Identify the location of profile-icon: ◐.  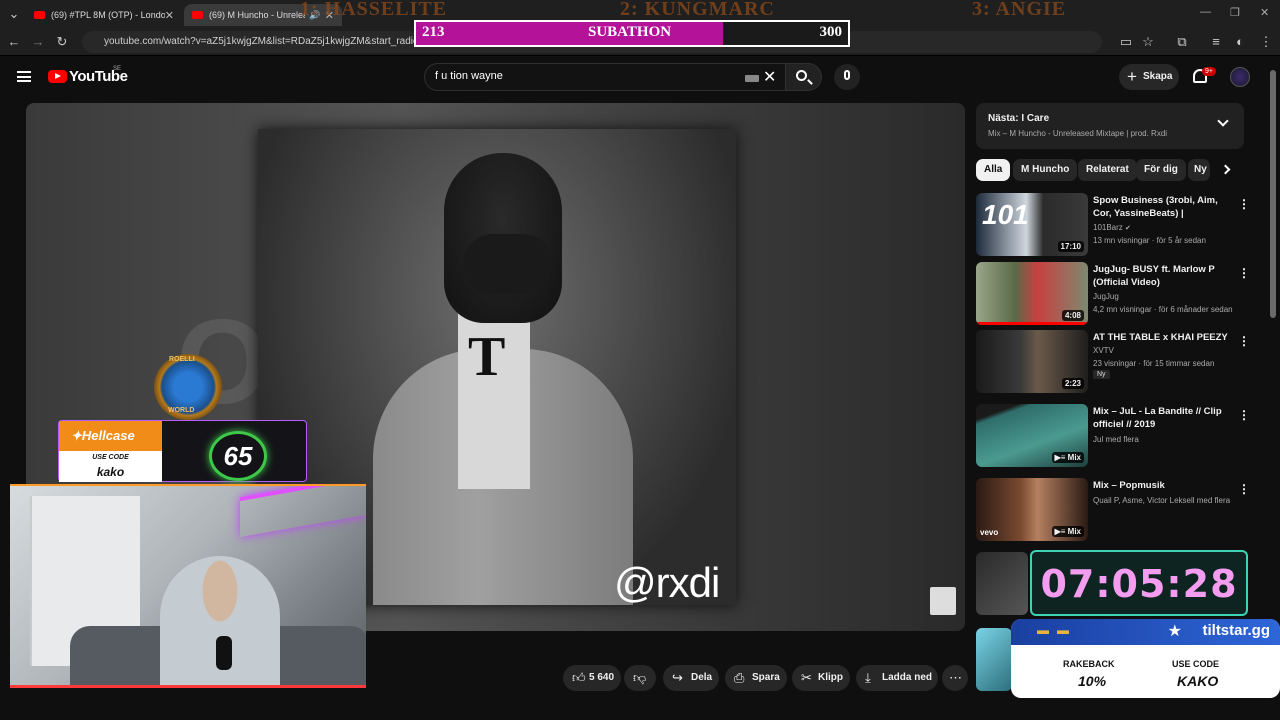
(1240, 42).